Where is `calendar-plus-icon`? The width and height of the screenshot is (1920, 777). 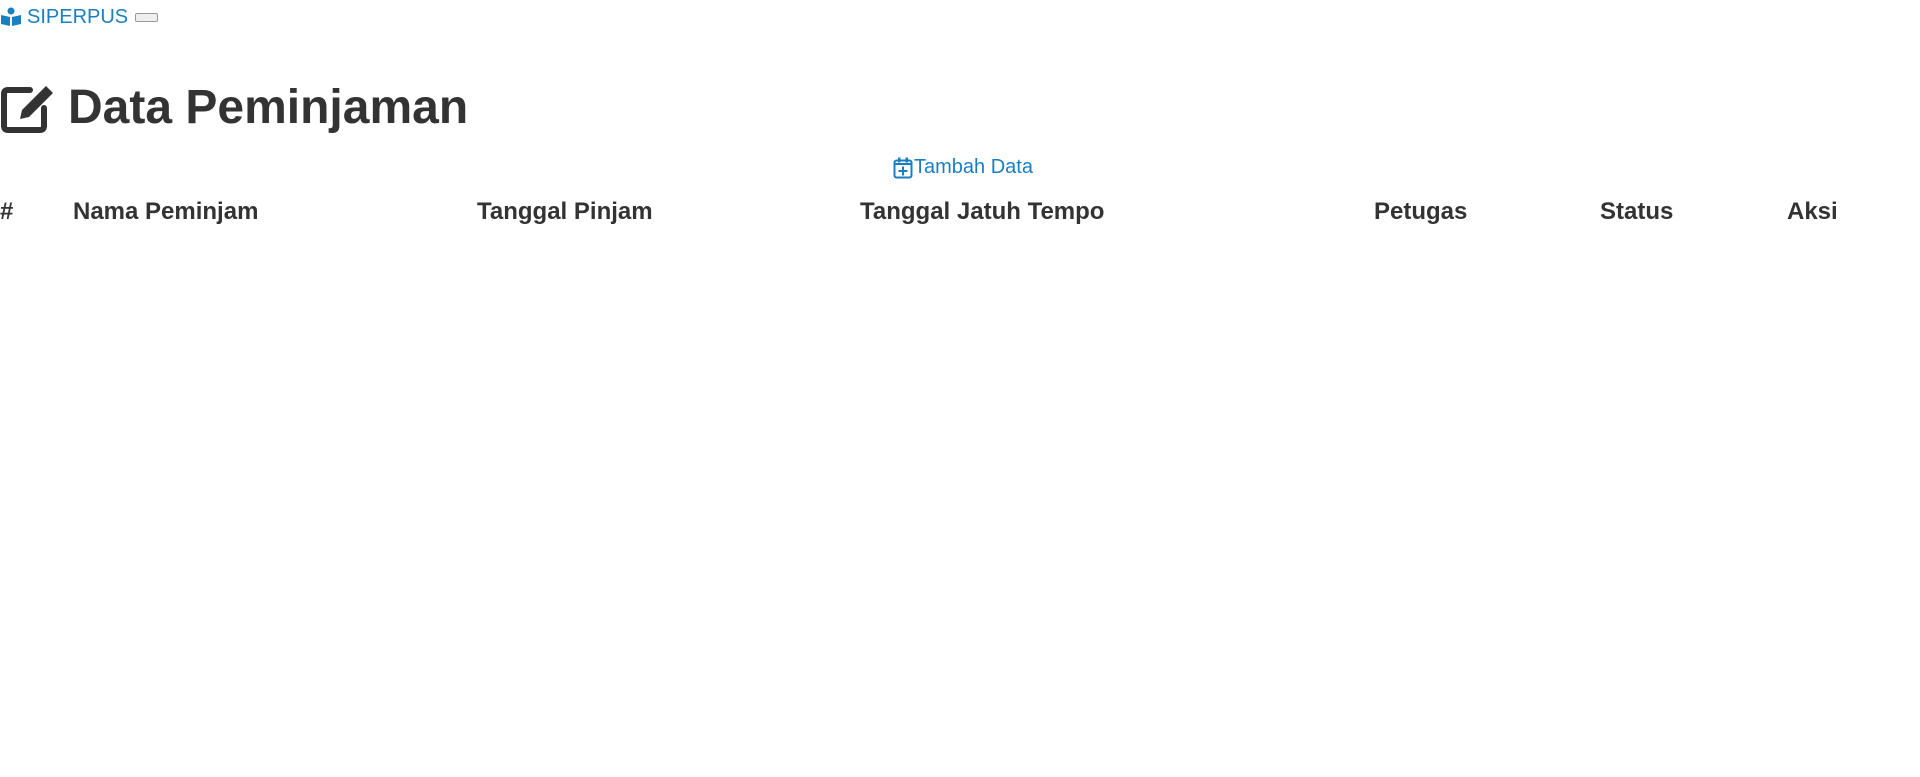 calendar-plus-icon is located at coordinates (903, 168).